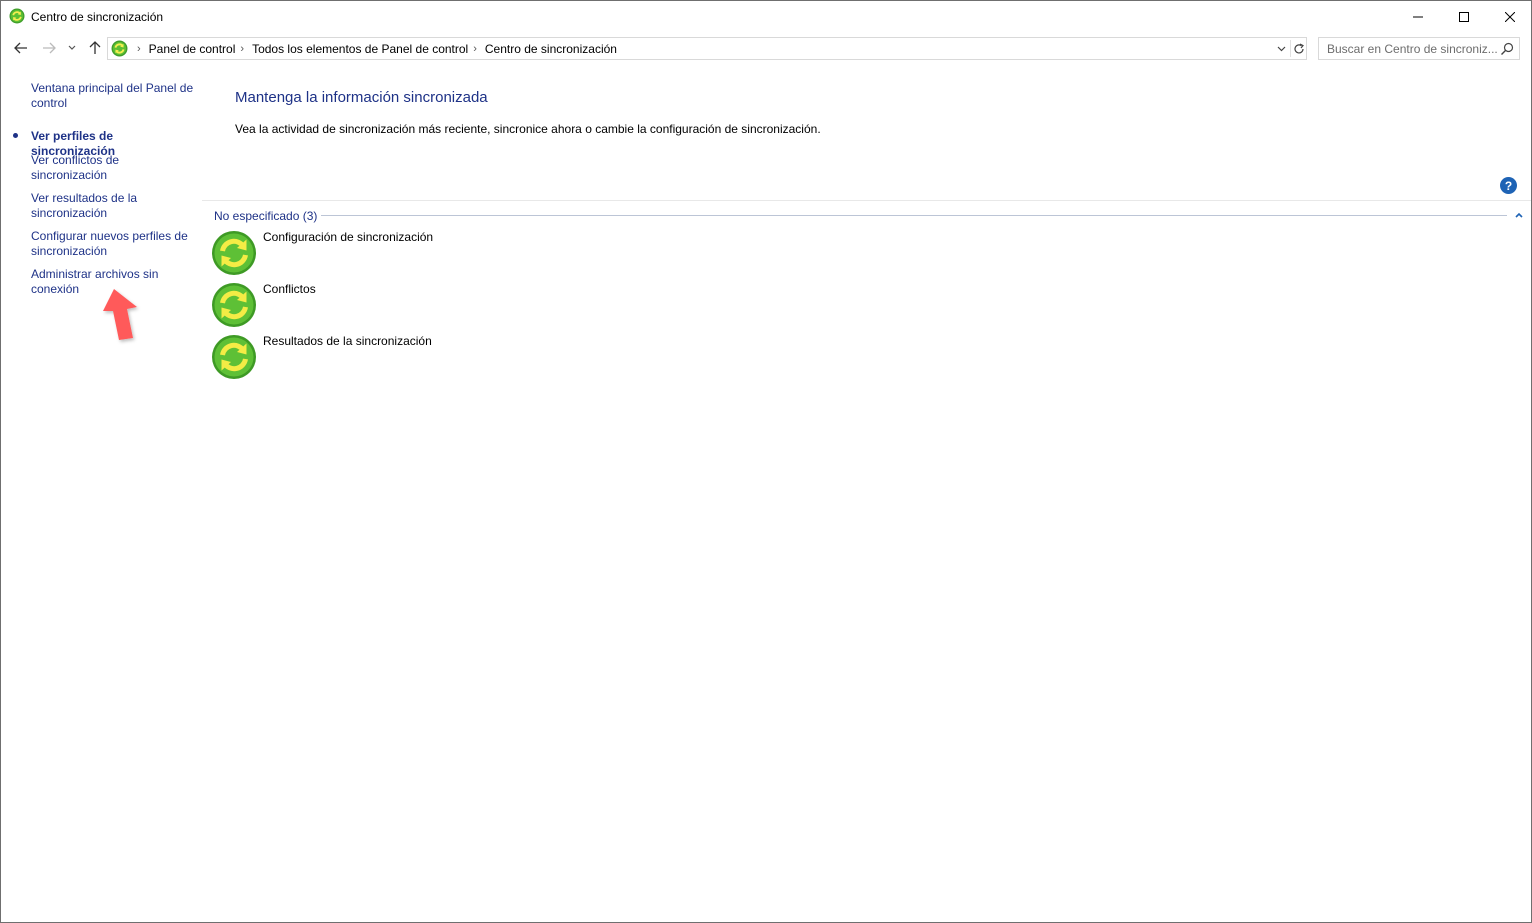 The height and width of the screenshot is (923, 1532). What do you see at coordinates (289, 289) in the screenshot?
I see `sync-item-label: Conflictos` at bounding box center [289, 289].